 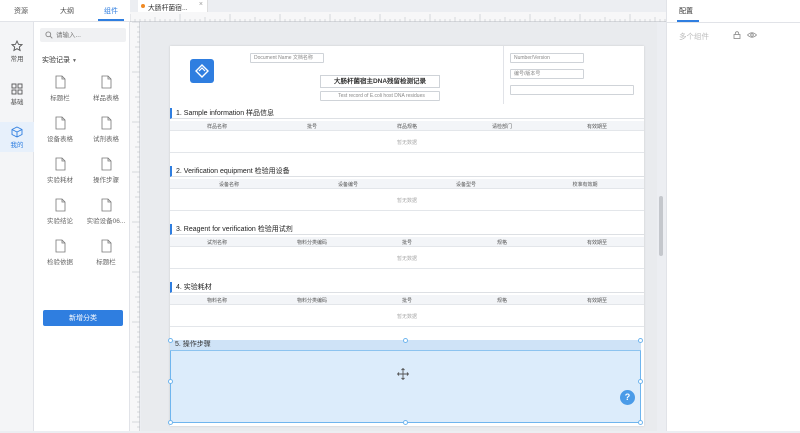 I want to click on component-label: 设备表格, so click(x=60, y=139).